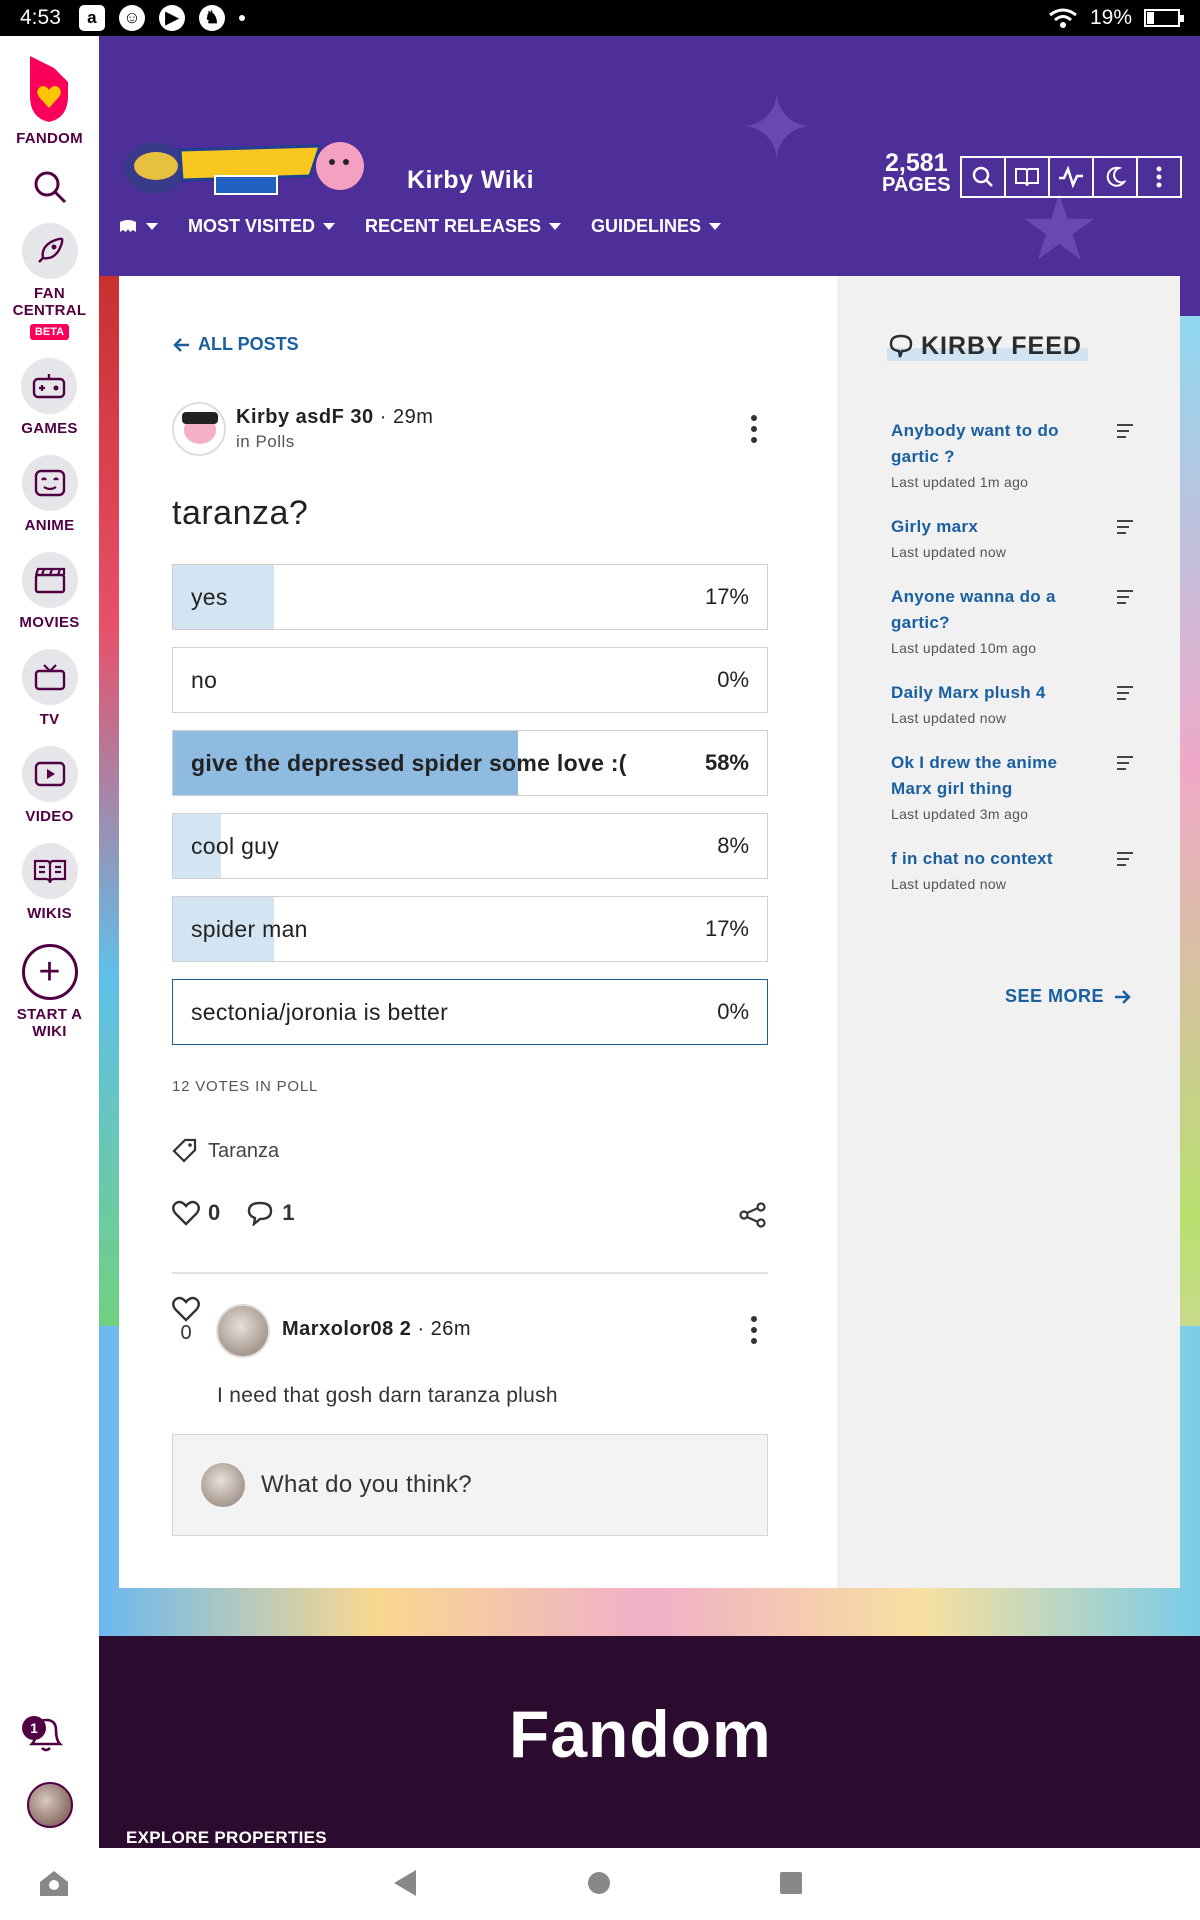  What do you see at coordinates (49, 332) in the screenshot?
I see `beta-badge: BETA` at bounding box center [49, 332].